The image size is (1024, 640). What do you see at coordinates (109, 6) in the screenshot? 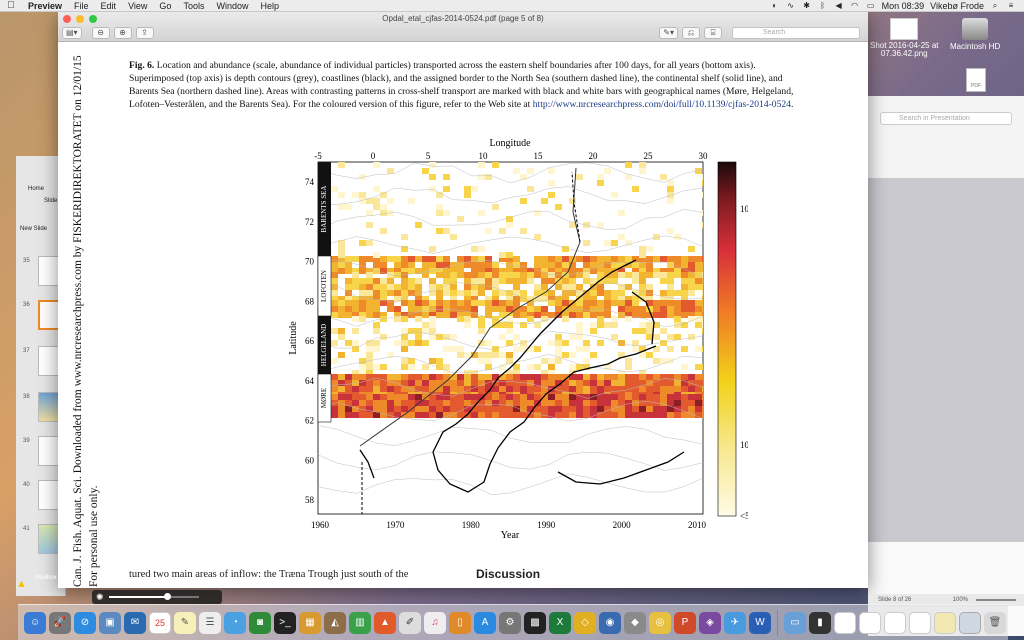
I see `menu-edit: Edit` at bounding box center [109, 6].